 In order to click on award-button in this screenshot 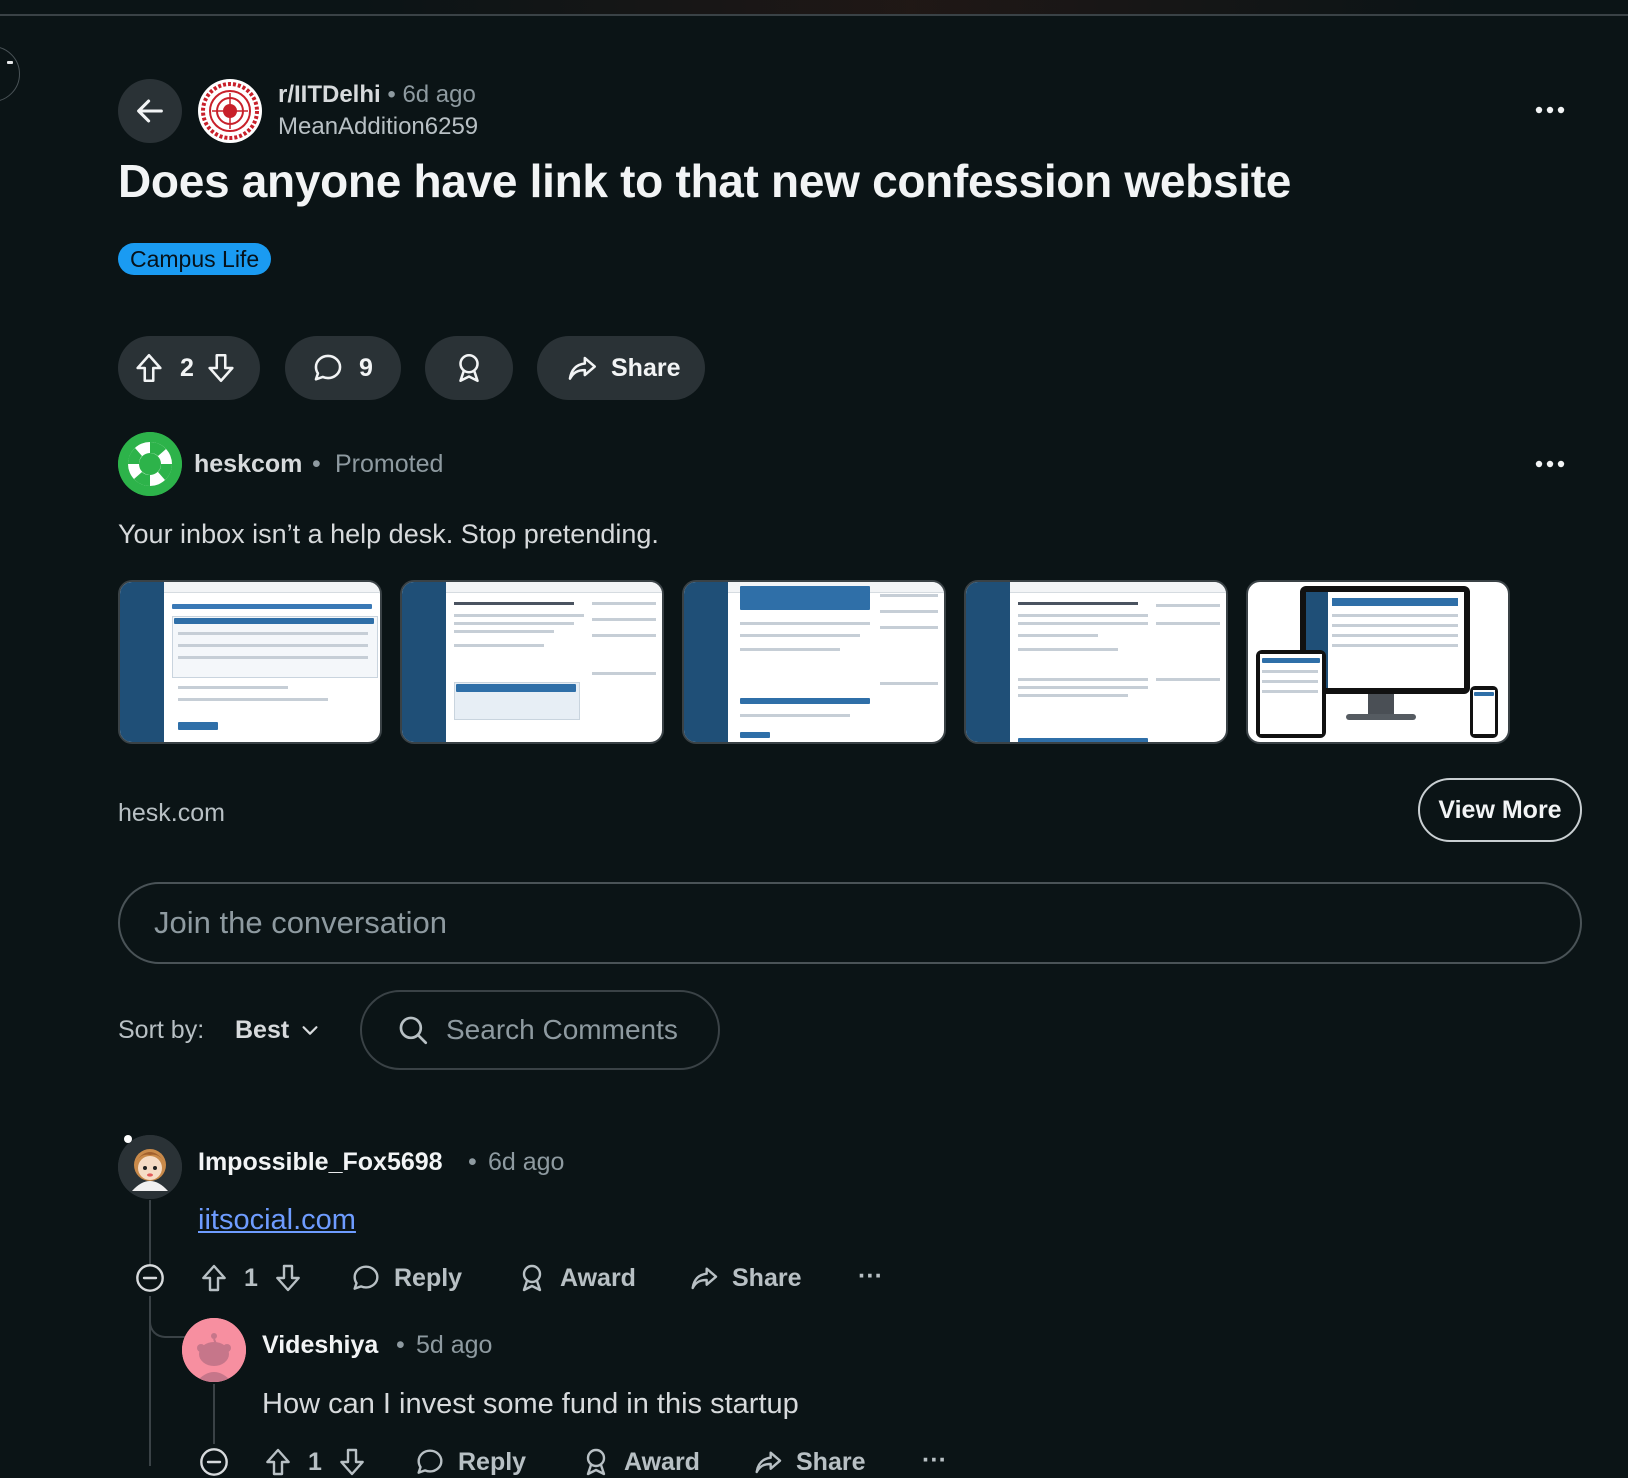, I will do `click(469, 368)`.